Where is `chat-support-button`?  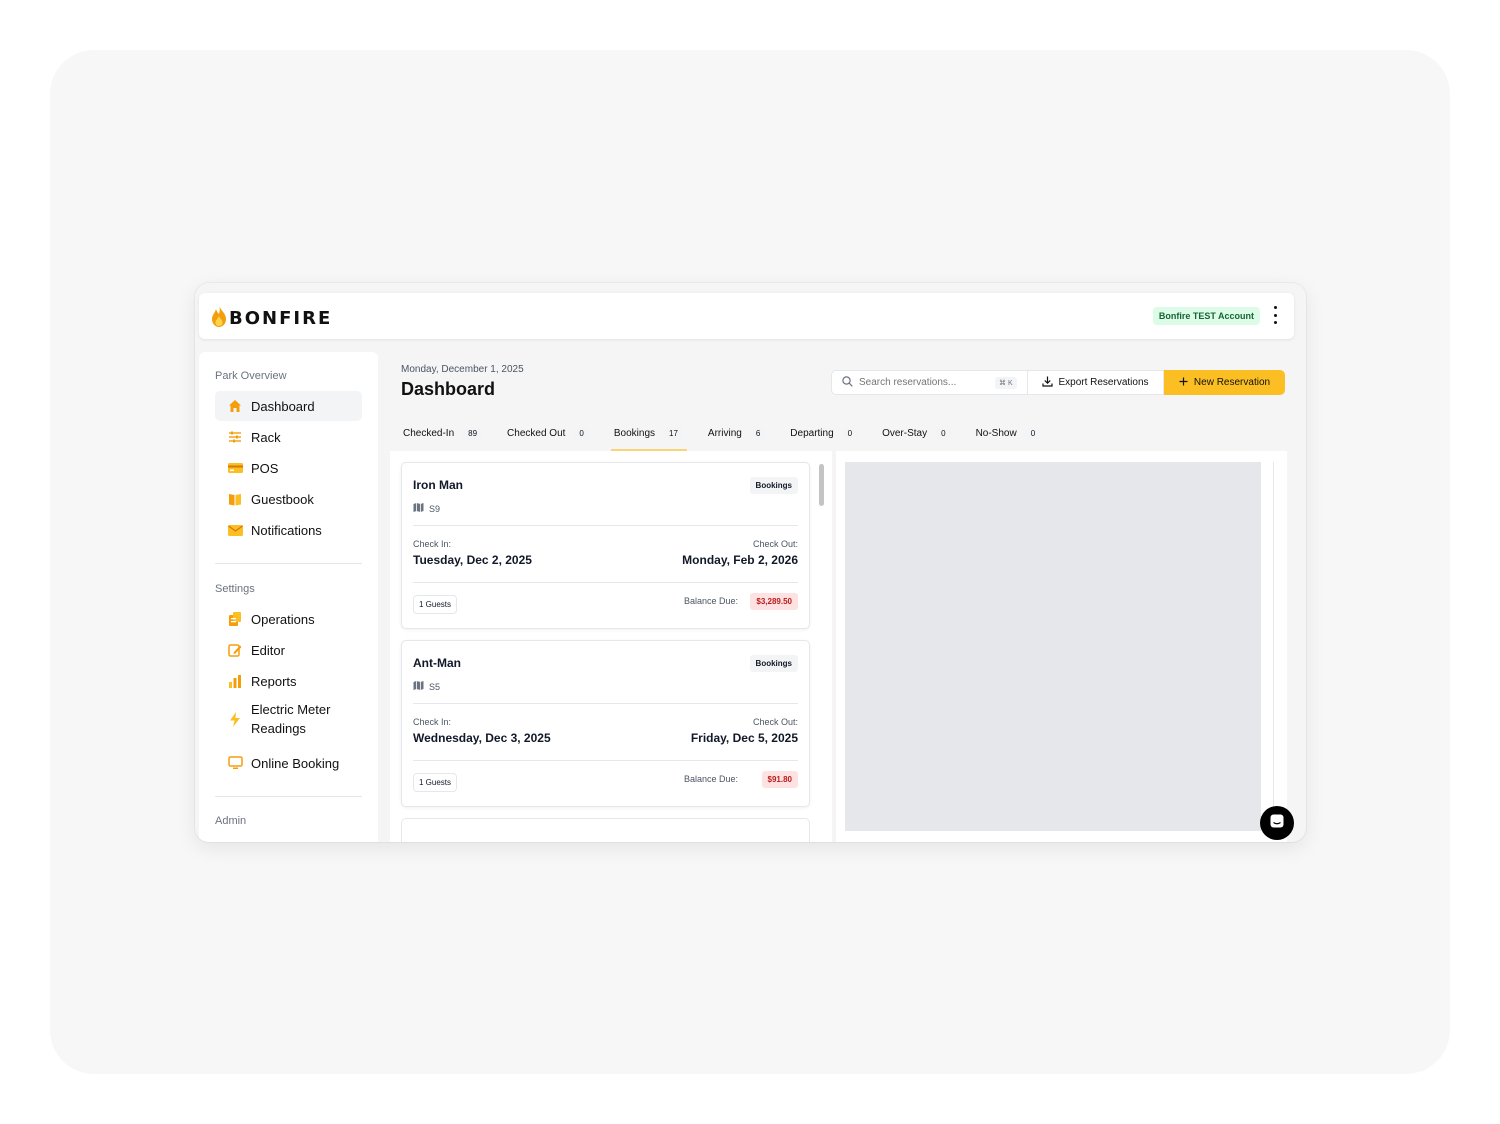
chat-support-button is located at coordinates (1277, 823).